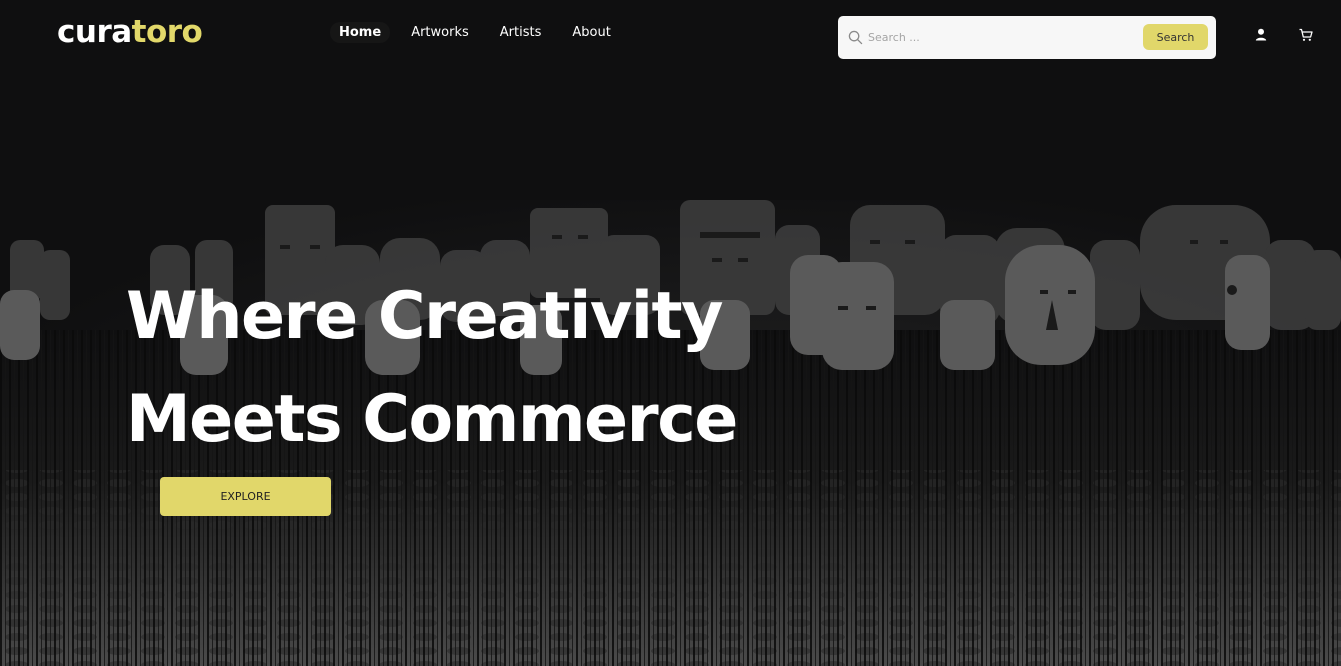 Image resolution: width=1341 pixels, height=666 pixels. I want to click on main-nav: Home Artworks Artists About, so click(475, 32).